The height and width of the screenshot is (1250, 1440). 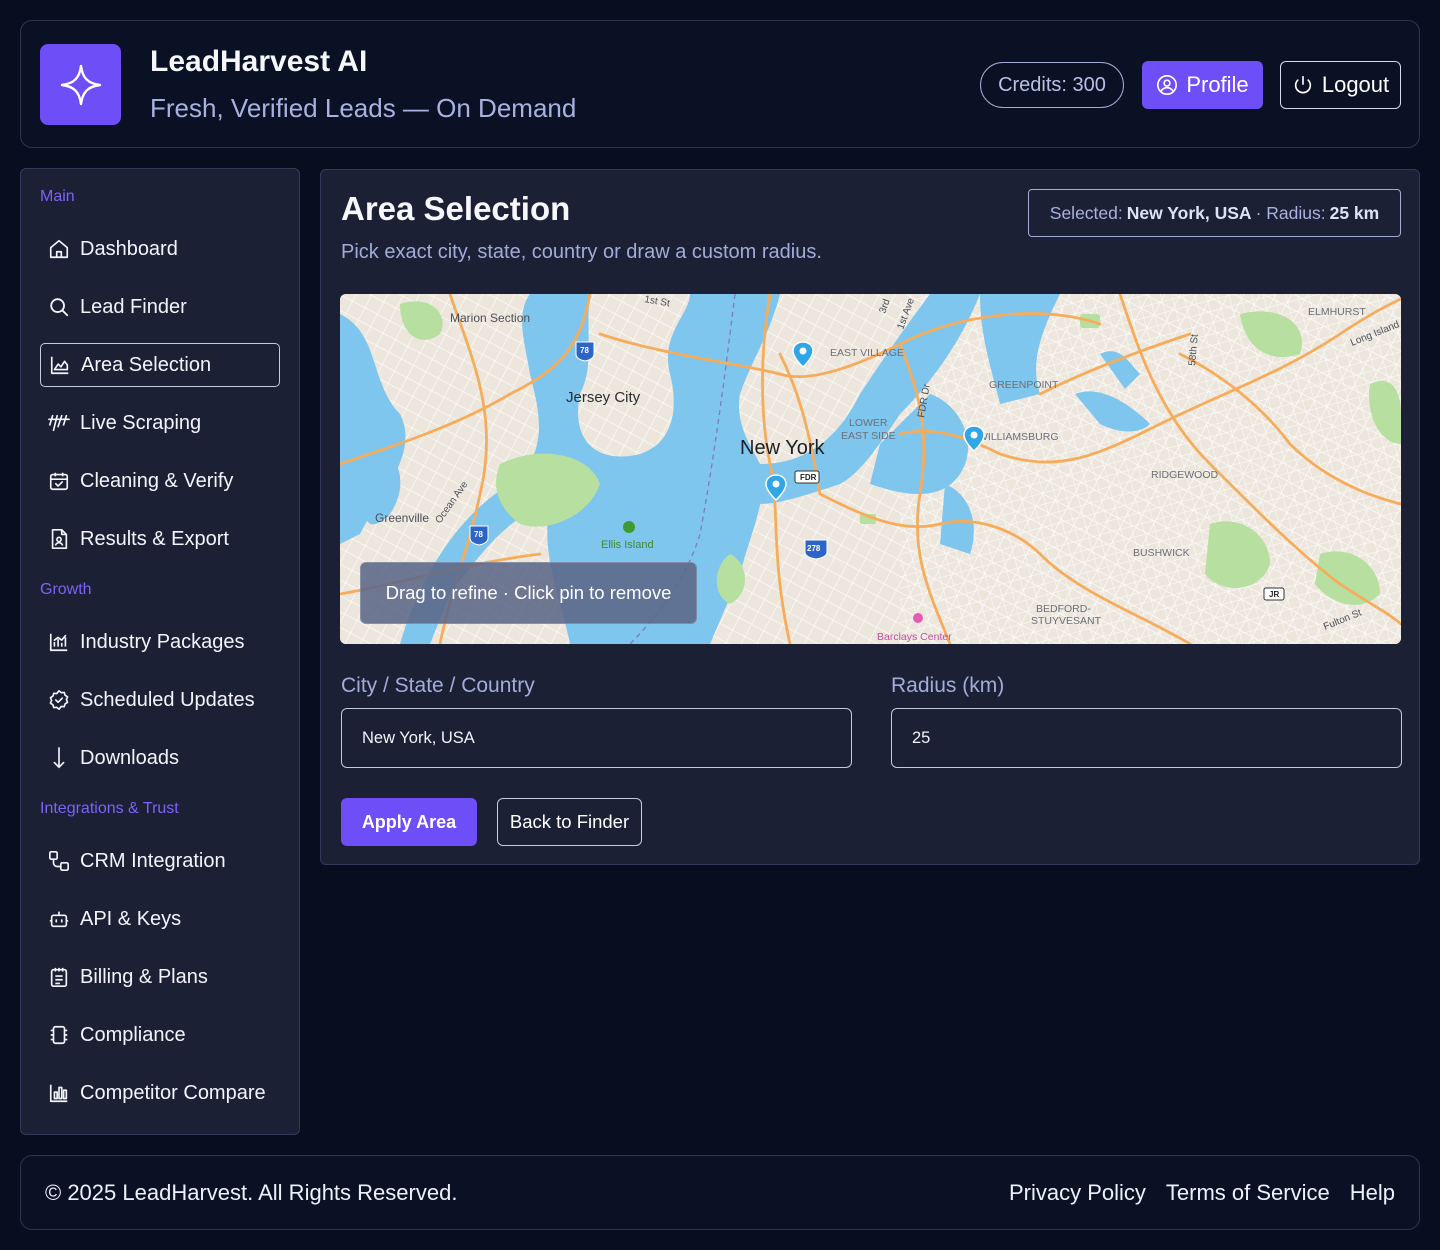 What do you see at coordinates (131, 918) in the screenshot?
I see `sidebar-item-label: API & Keys` at bounding box center [131, 918].